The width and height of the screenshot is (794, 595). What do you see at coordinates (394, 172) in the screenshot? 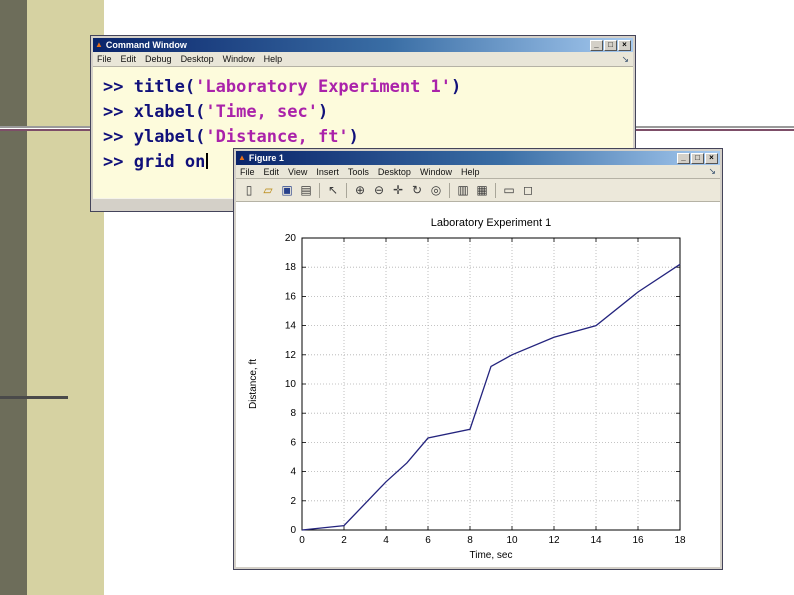
I see `fig-menu-desktop: Desktop` at bounding box center [394, 172].